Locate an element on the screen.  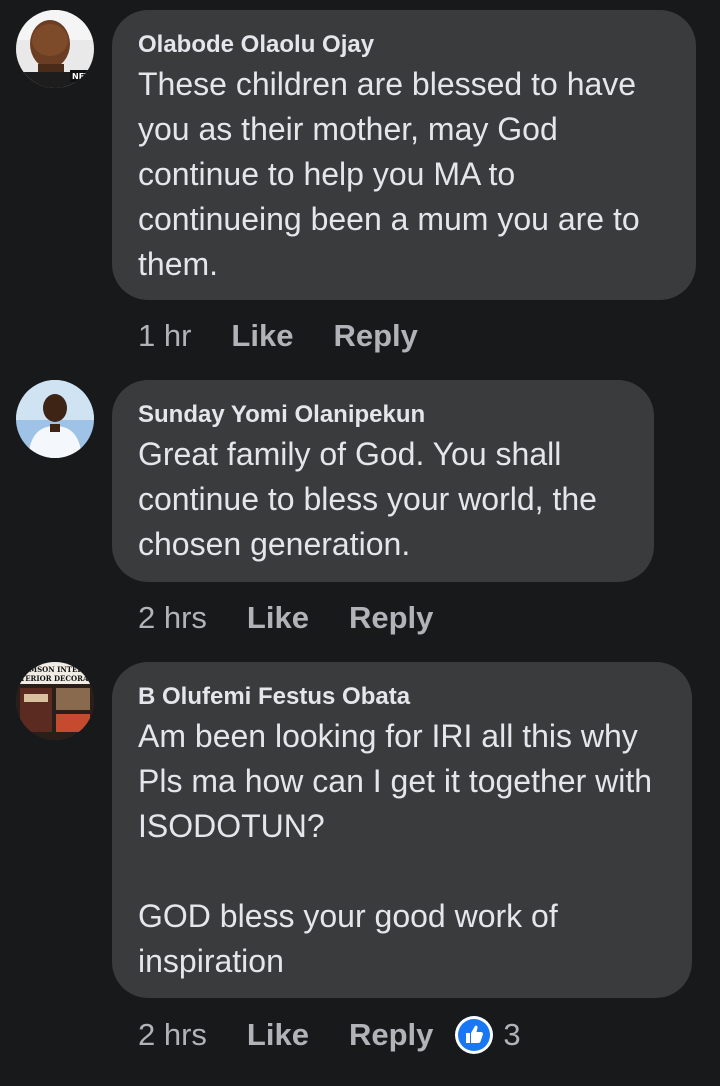
comment-actions: 2 hrs Like Reply is located at coordinates (305, 618).